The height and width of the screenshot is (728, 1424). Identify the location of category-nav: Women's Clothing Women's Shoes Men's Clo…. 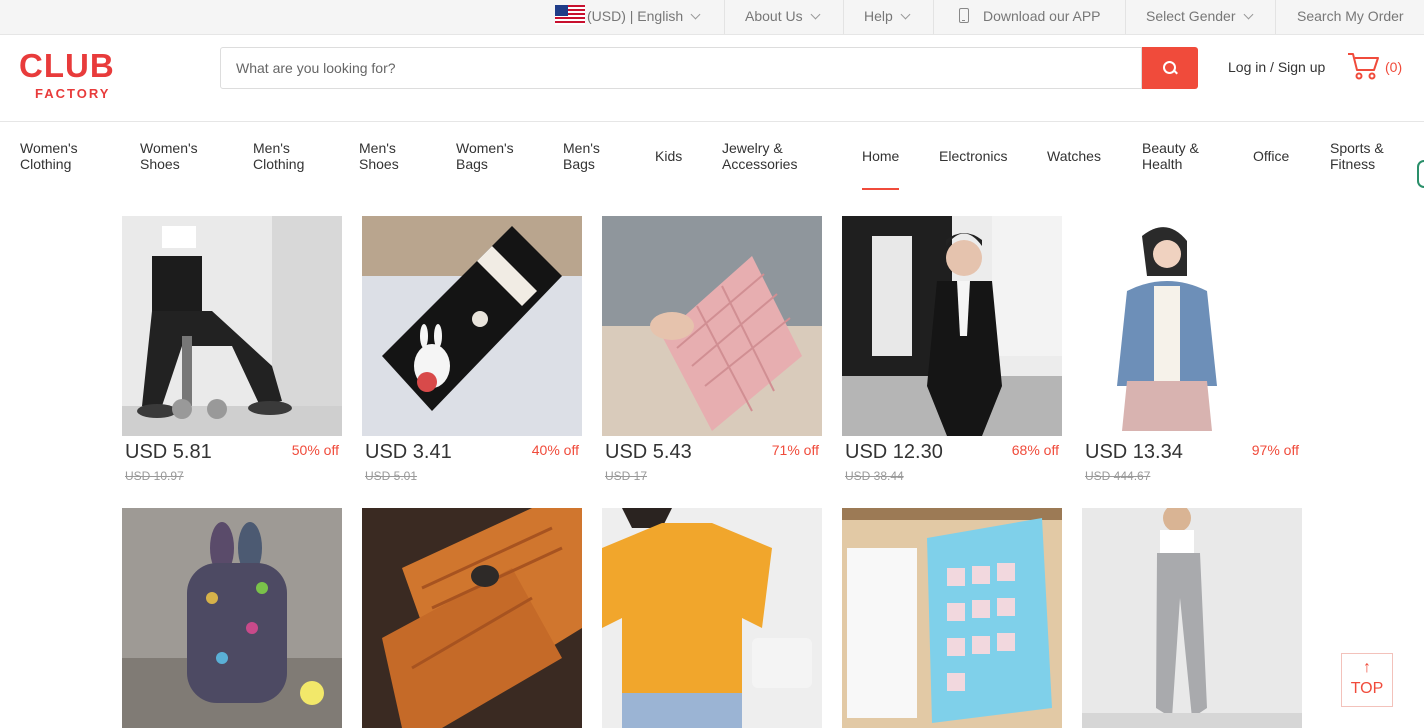
(712, 158).